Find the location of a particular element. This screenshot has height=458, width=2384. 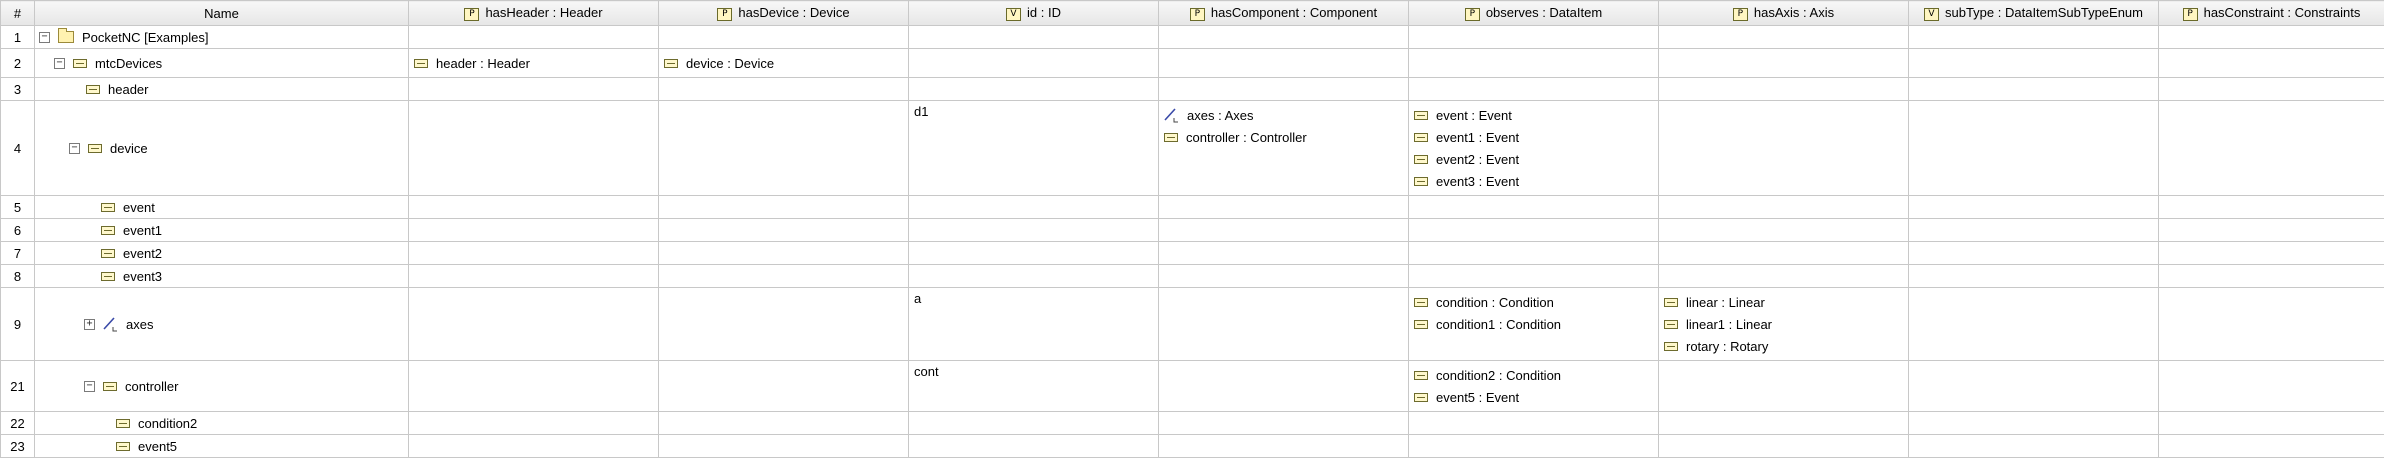

column-header-has-device: PhasDevice : Device is located at coordinates (784, 13).